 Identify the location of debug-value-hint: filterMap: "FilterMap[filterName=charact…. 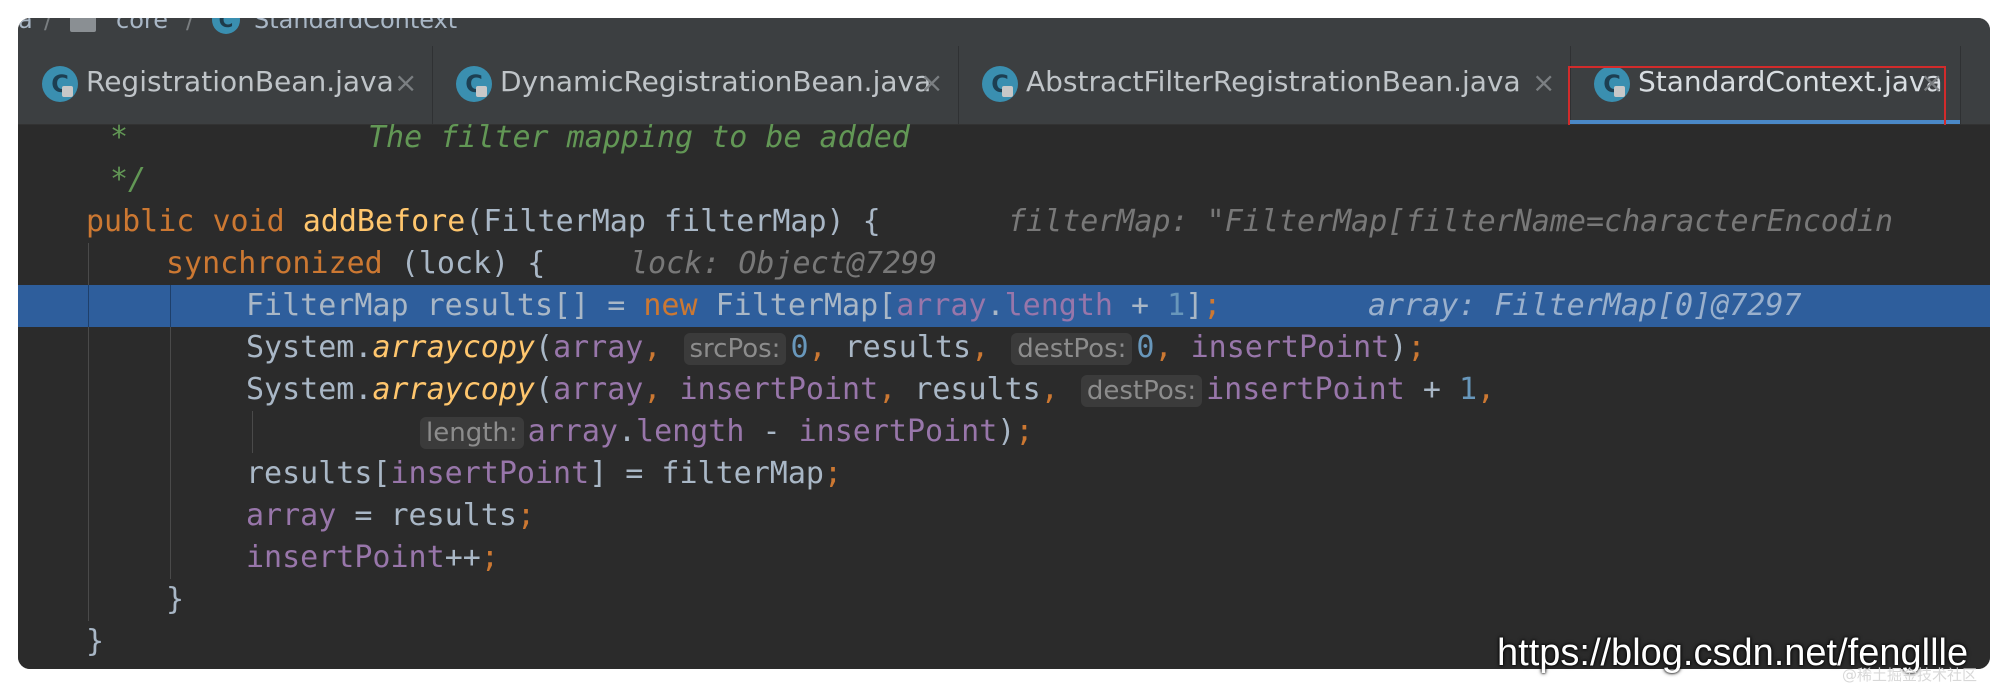
(1451, 221).